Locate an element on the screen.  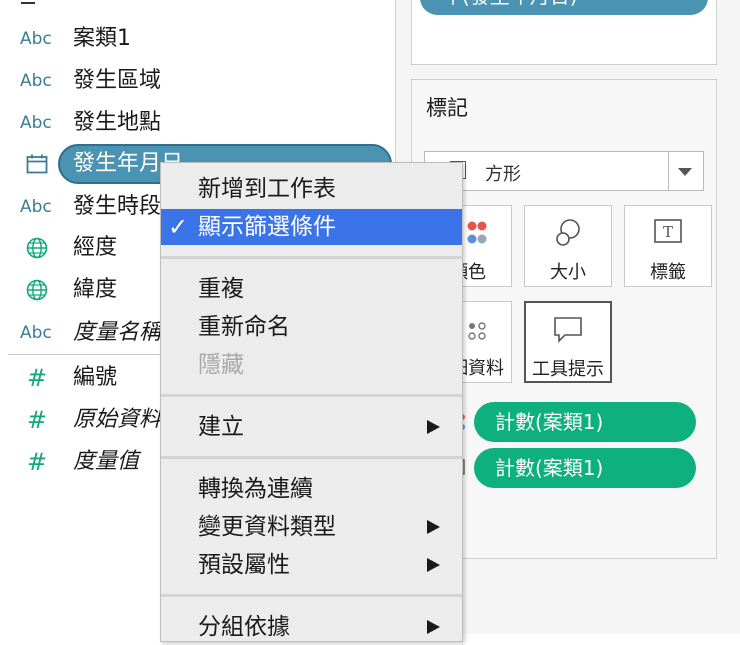
text-label-icon: T is located at coordinates (668, 234).